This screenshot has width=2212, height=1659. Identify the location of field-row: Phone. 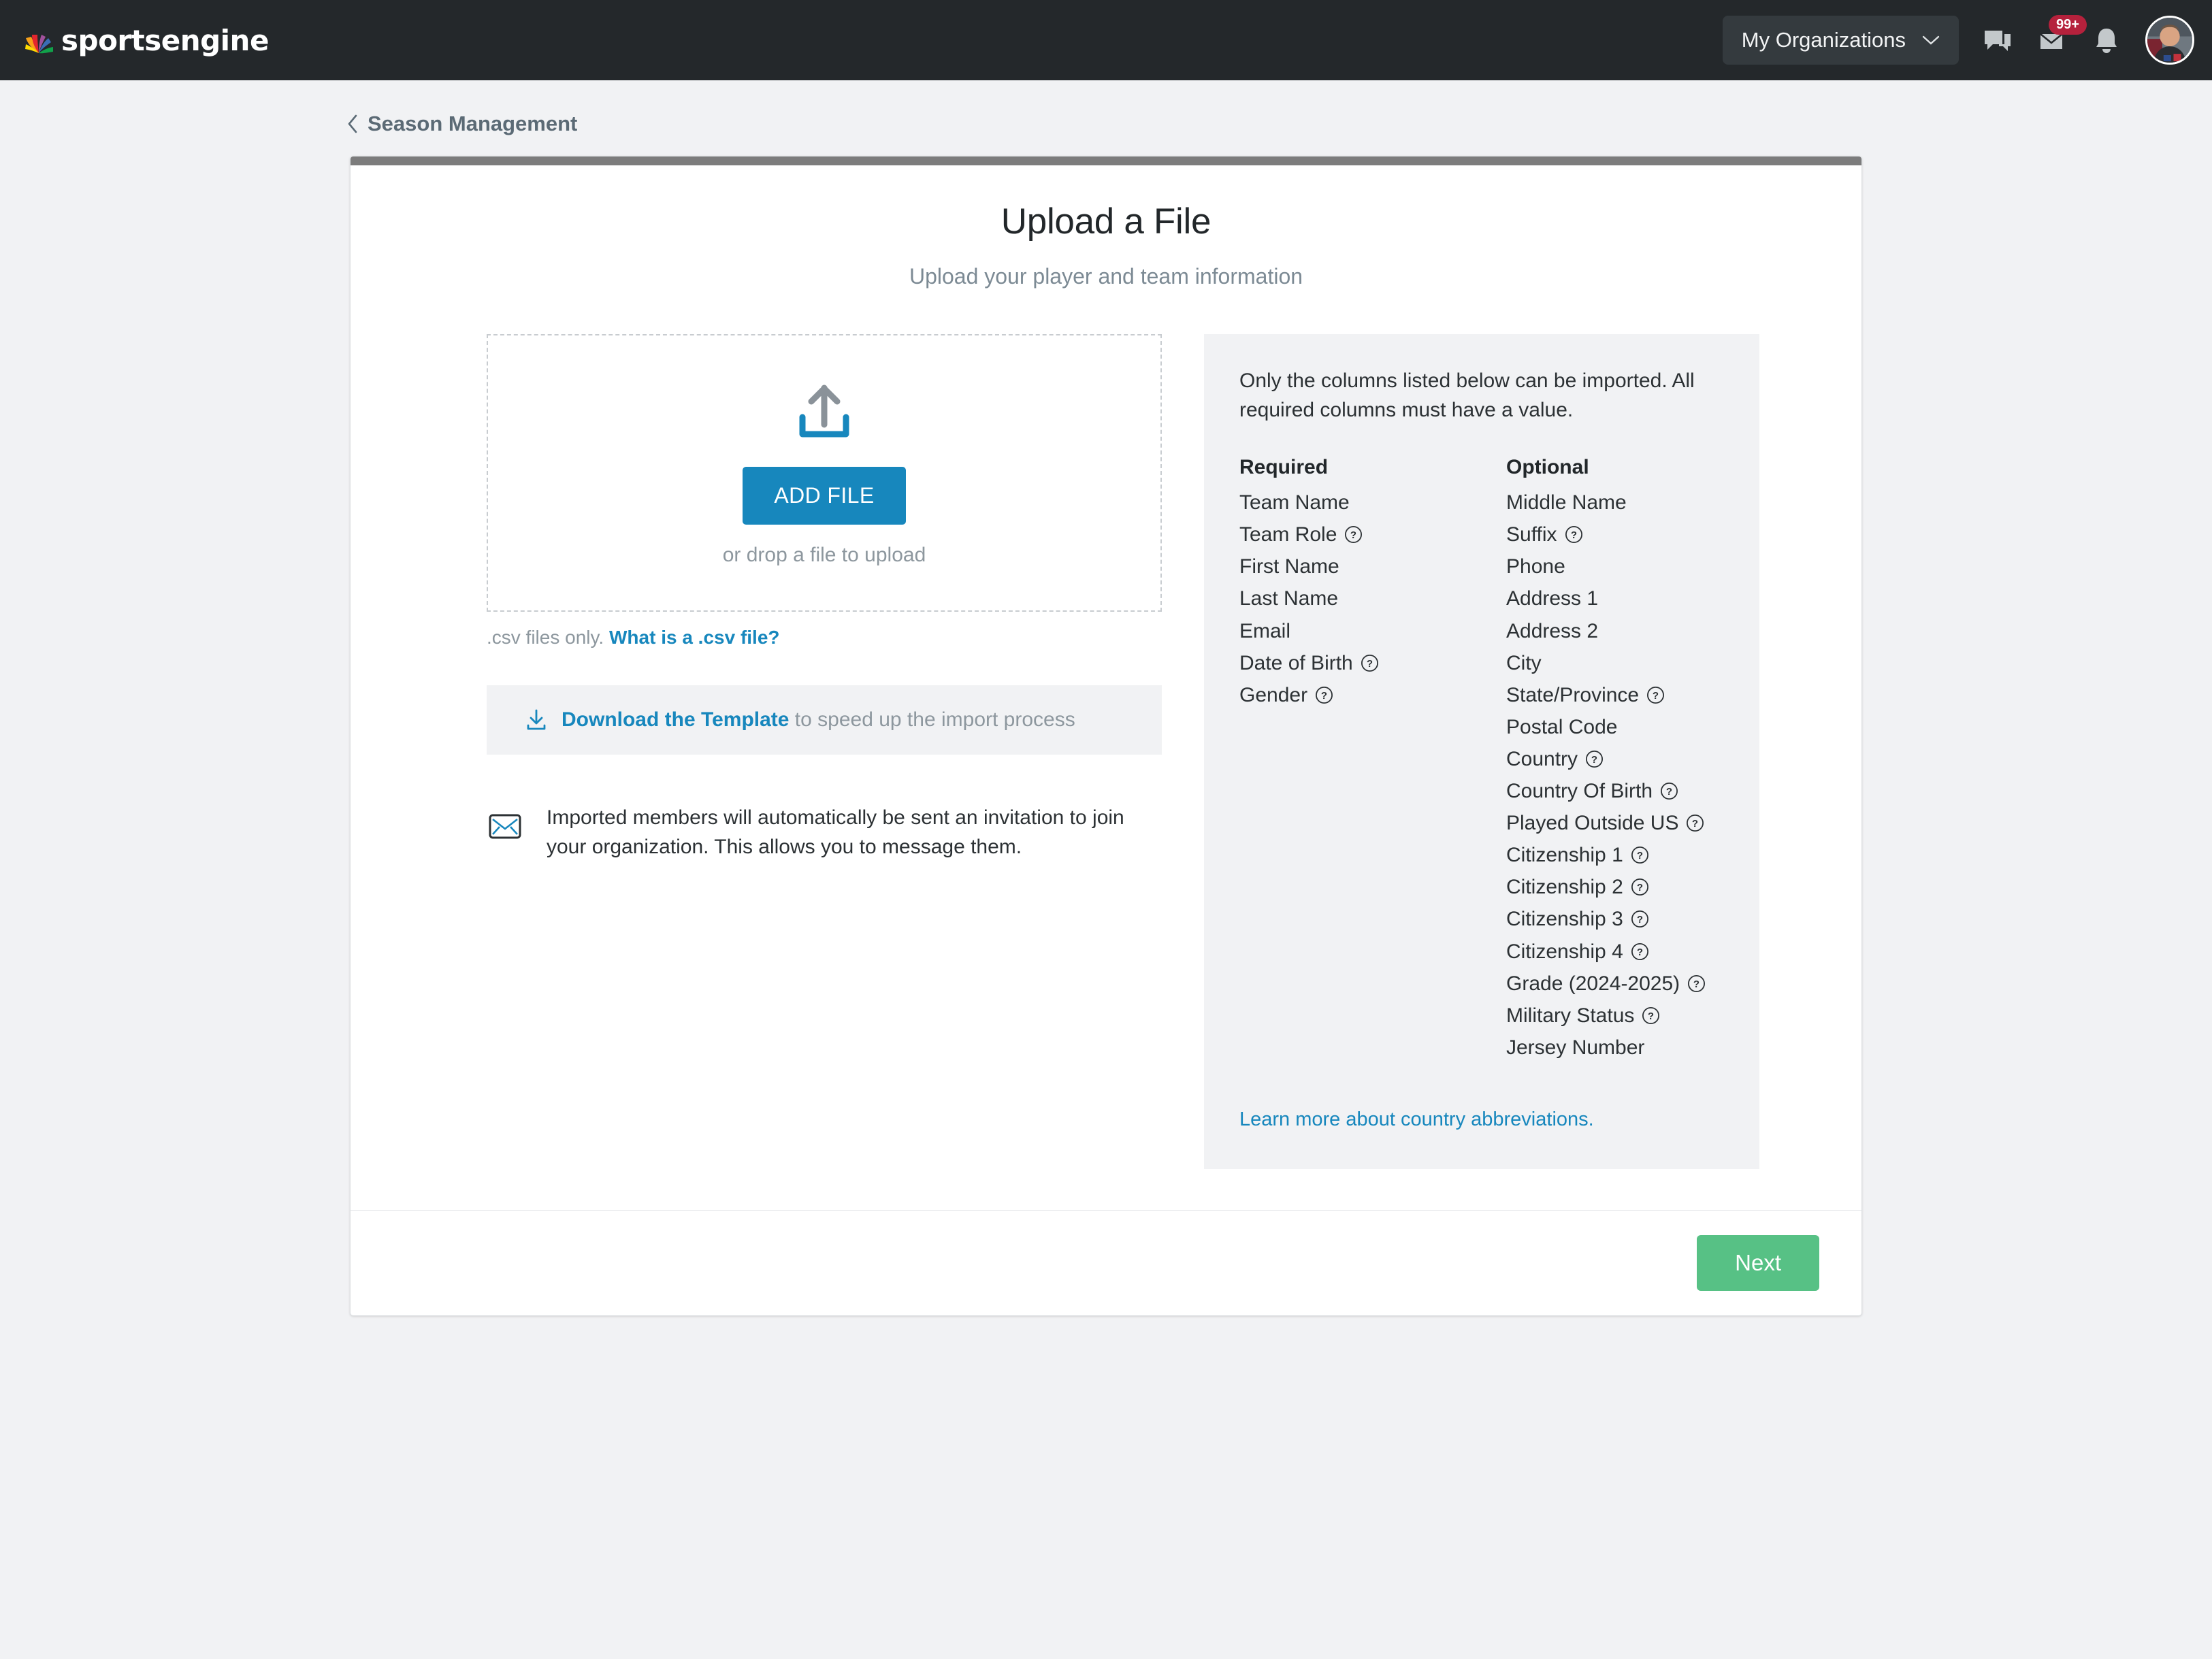
(1642, 566).